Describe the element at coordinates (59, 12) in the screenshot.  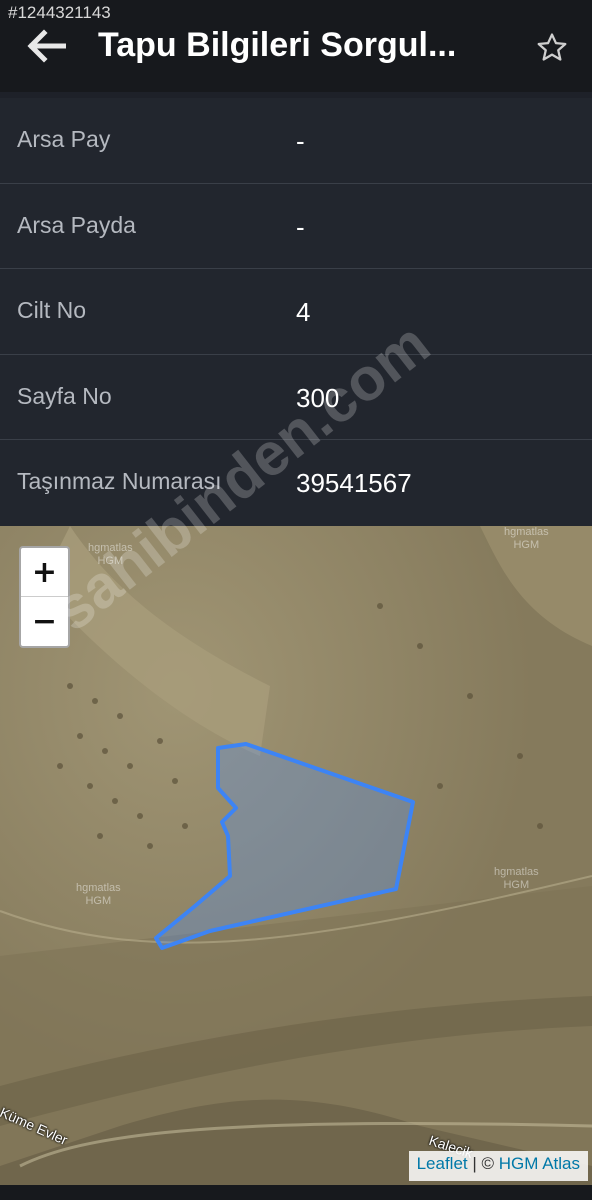
I see `listing-id: #1244321143` at that location.